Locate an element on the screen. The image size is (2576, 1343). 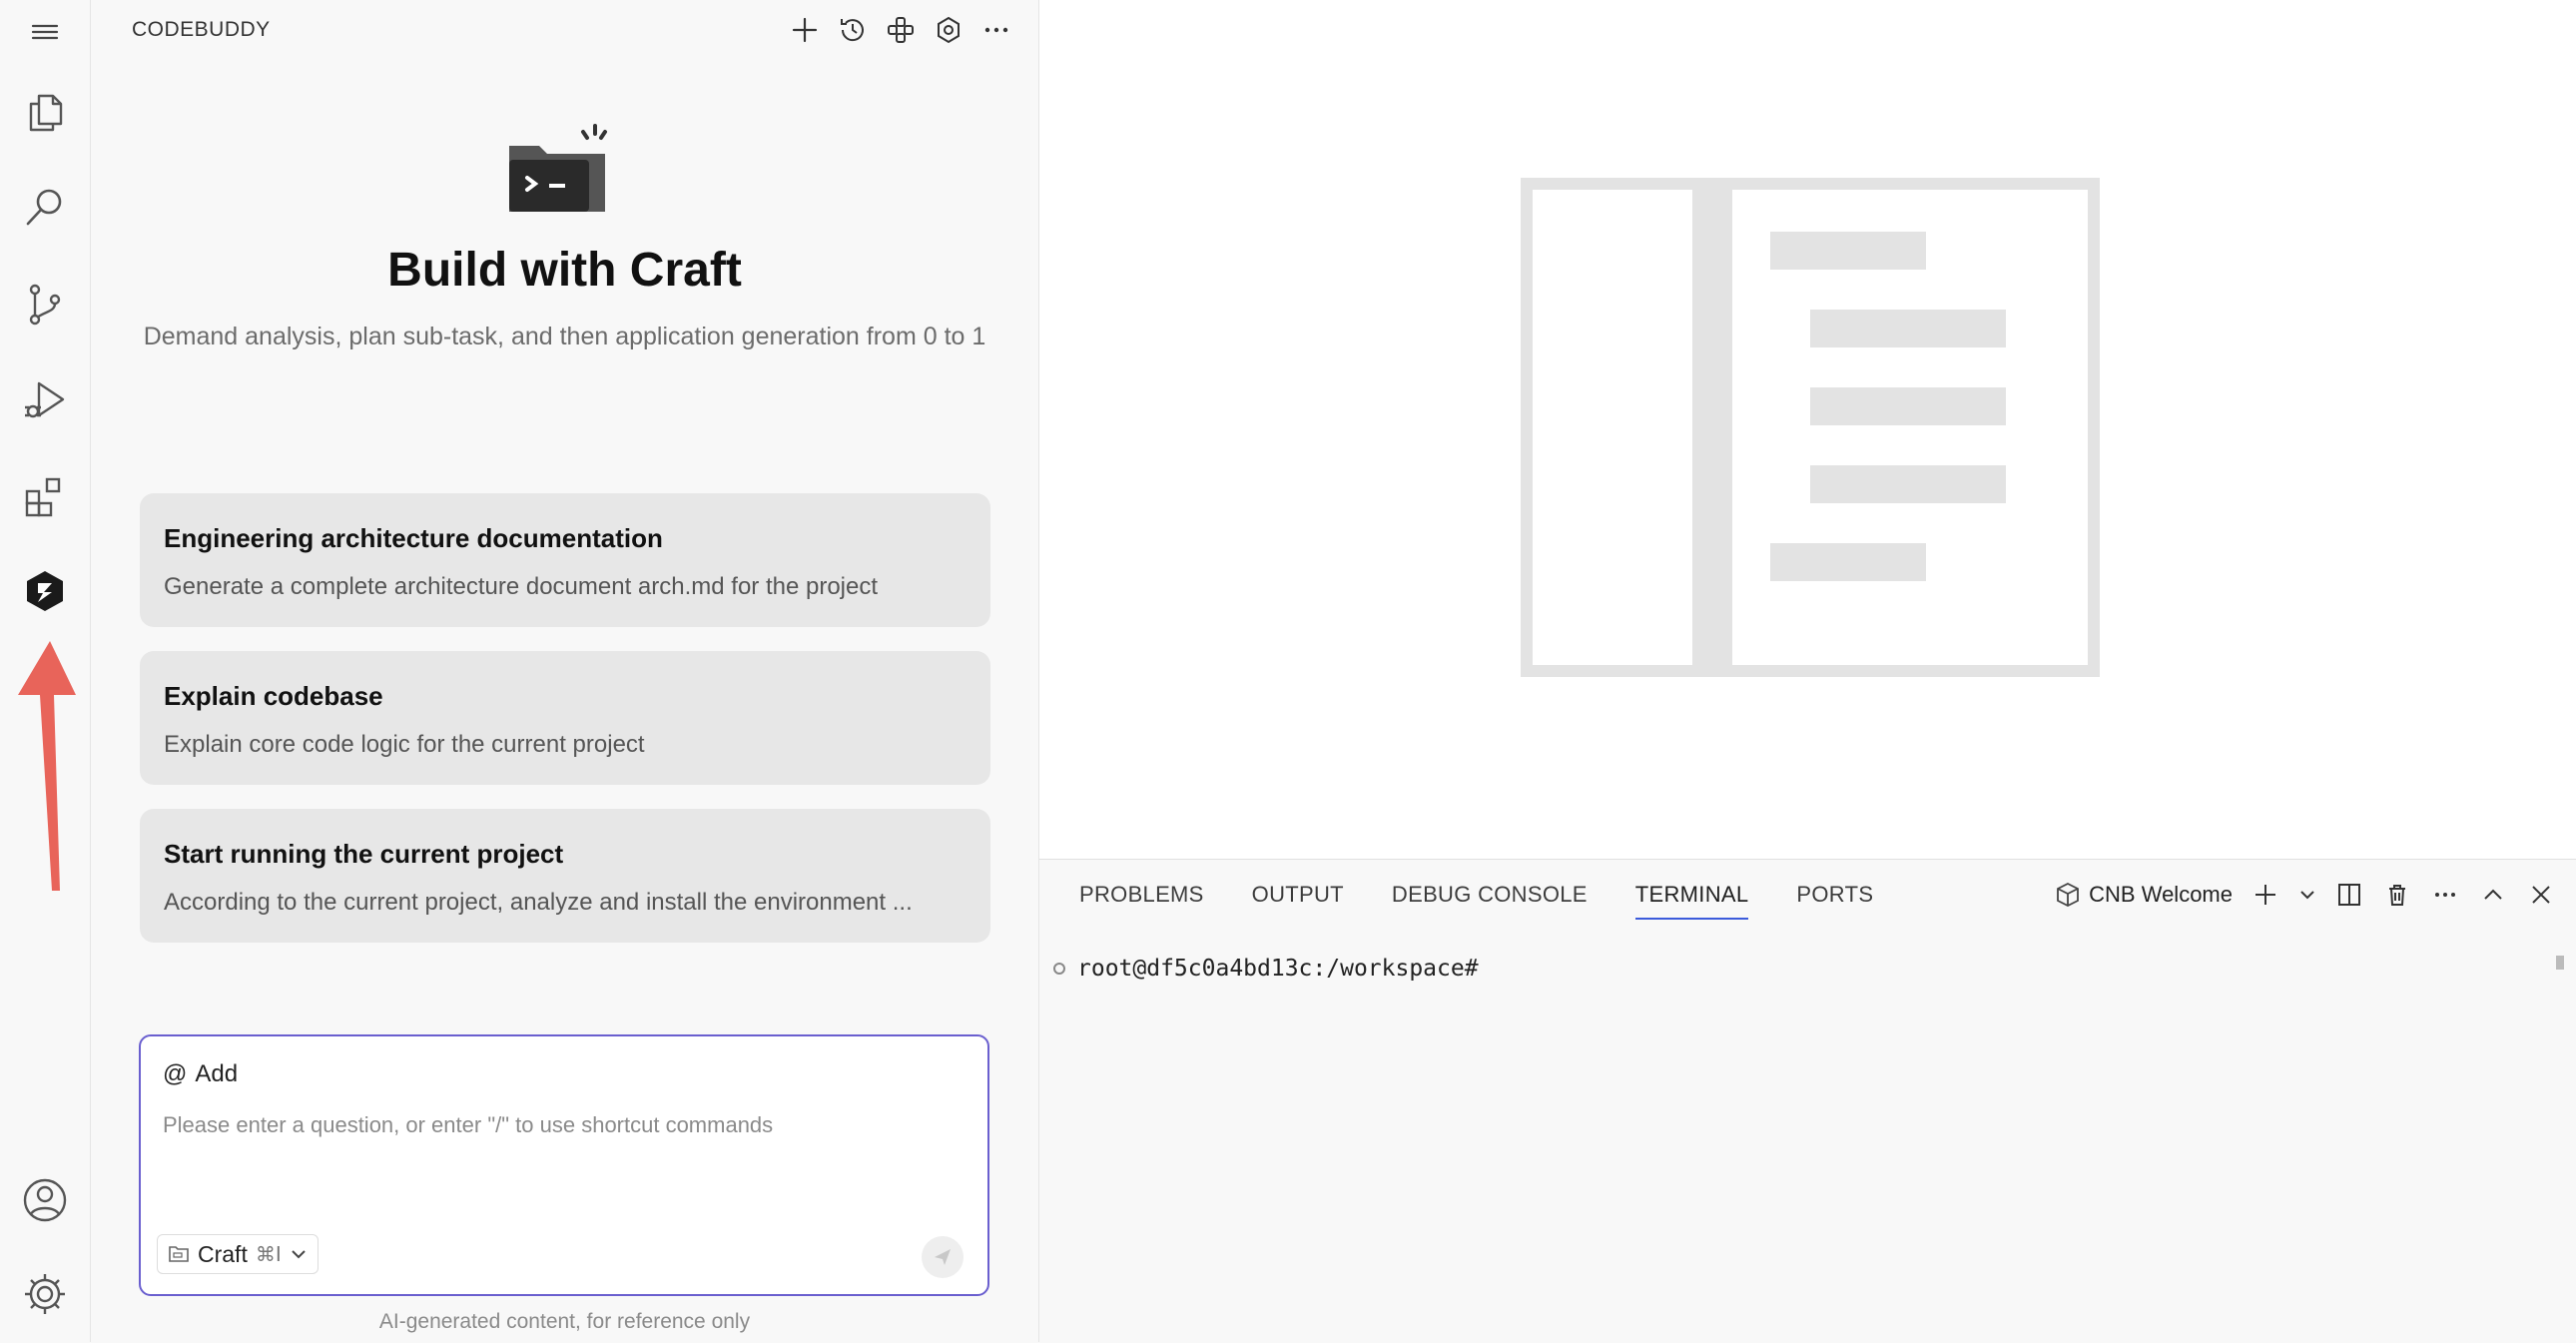
sidebar-actions is located at coordinates (900, 30).